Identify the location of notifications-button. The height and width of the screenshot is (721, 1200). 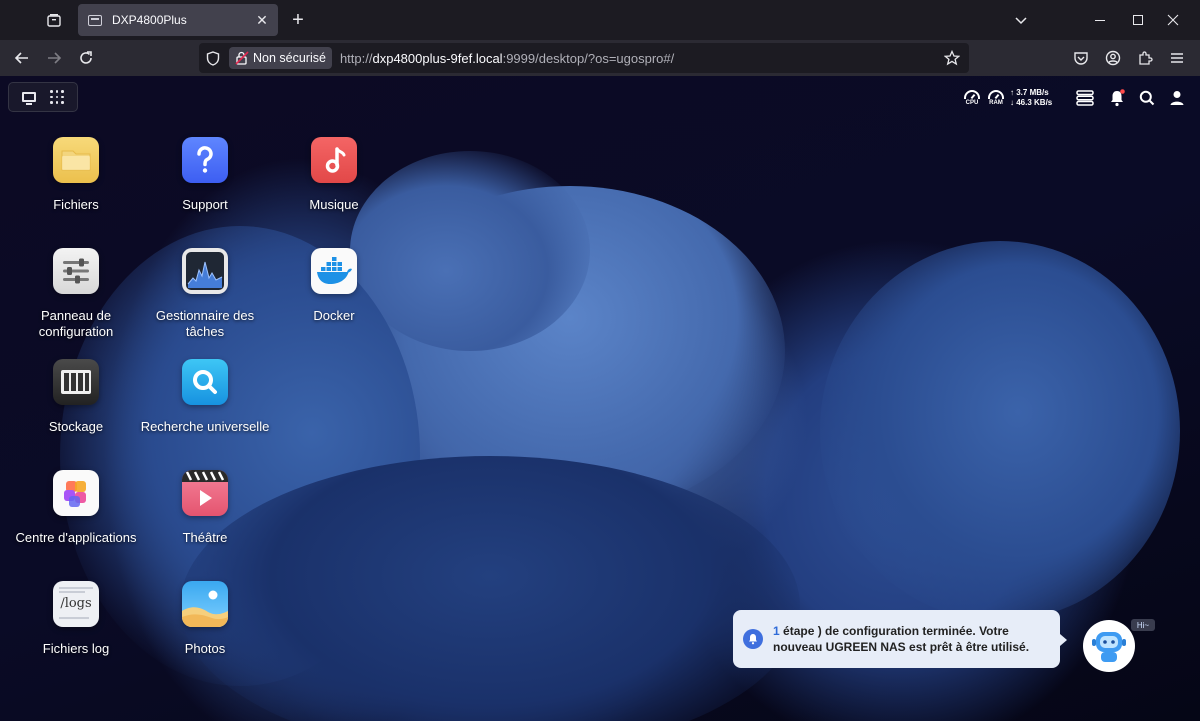
(1117, 98).